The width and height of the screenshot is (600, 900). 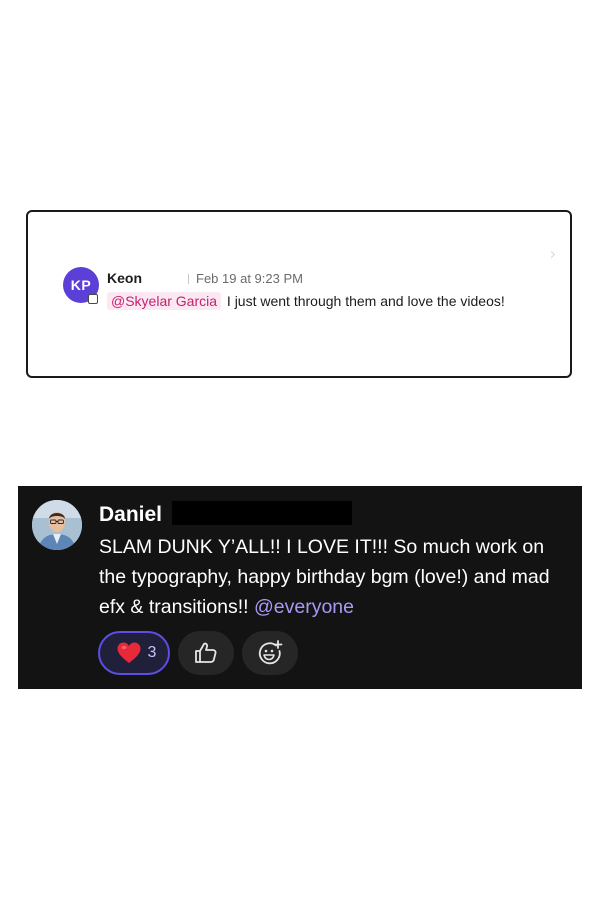 I want to click on chevron-icon, so click(x=551, y=254).